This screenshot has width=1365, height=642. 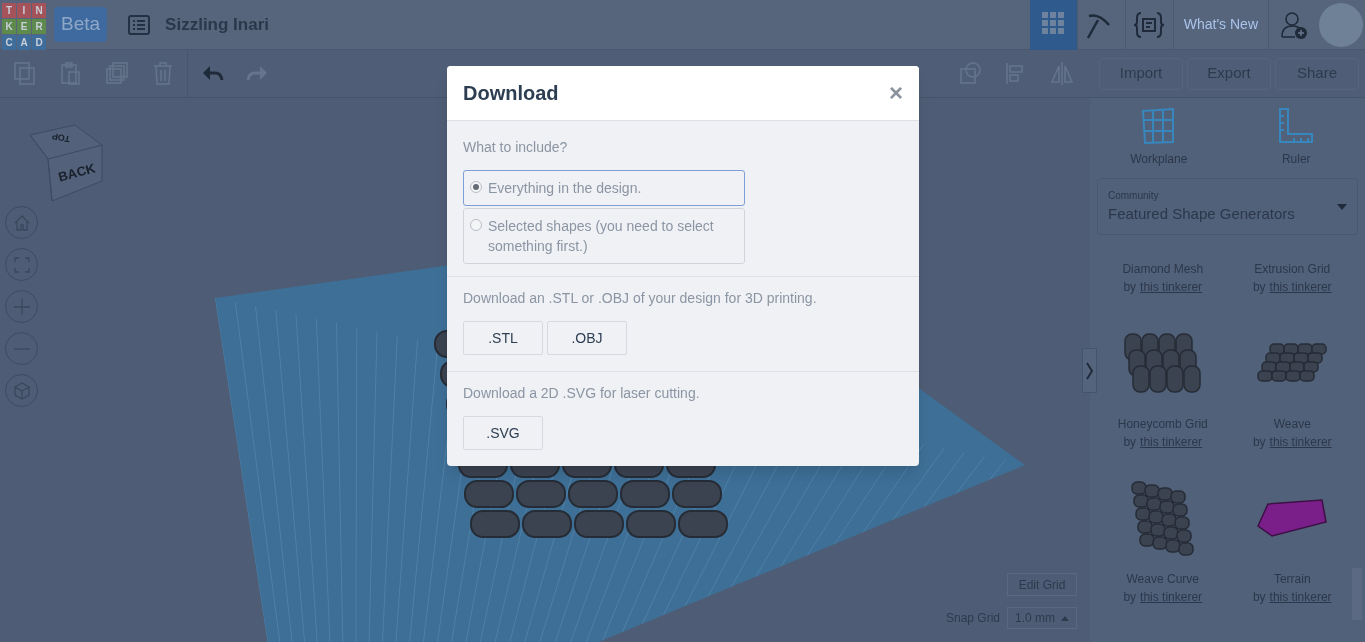 What do you see at coordinates (1221, 25) in the screenshot?
I see `whats-new-link: What's New` at bounding box center [1221, 25].